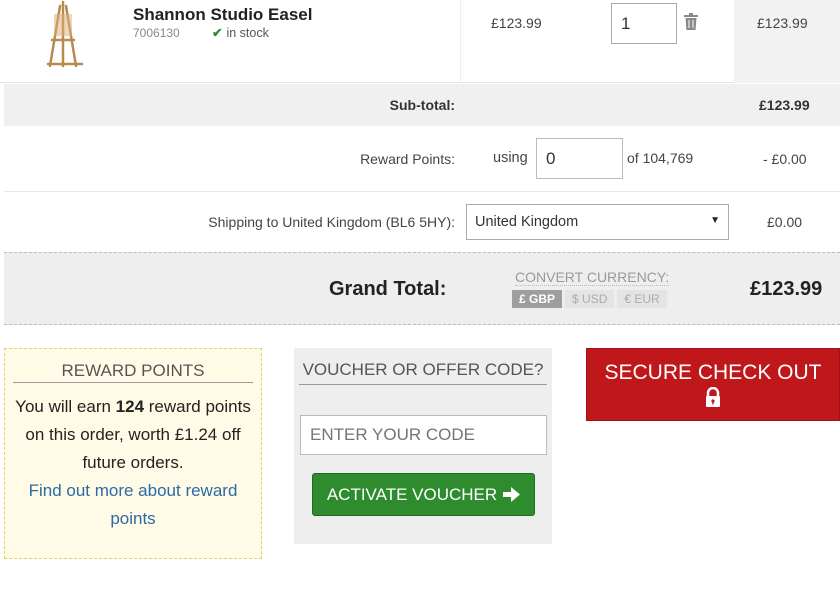 This screenshot has width=840, height=616. Describe the element at coordinates (423, 371) in the screenshot. I see `voucher-title: VOUCHER OR OFFER CODE?` at that location.